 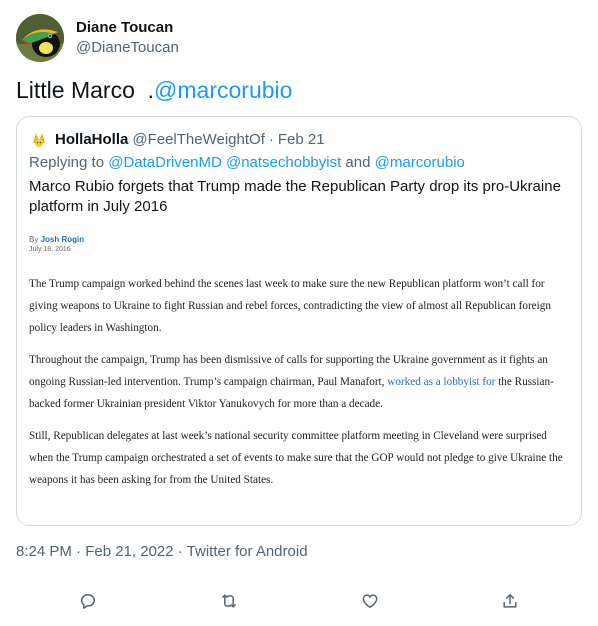 I want to click on share-icon, so click(x=510, y=603).